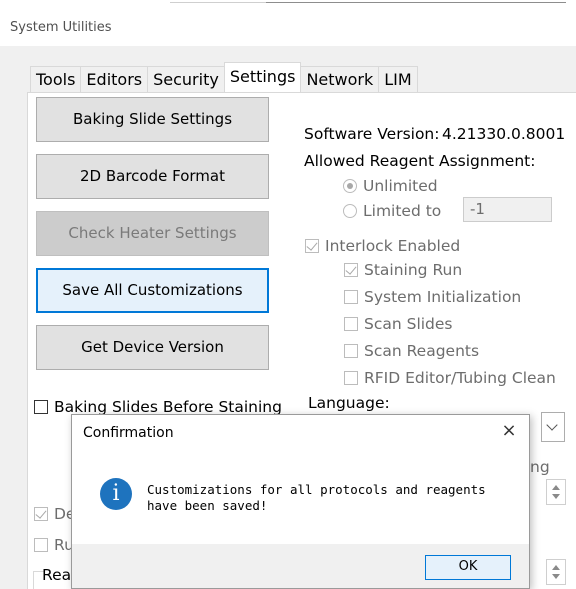 The width and height of the screenshot is (576, 589). Describe the element at coordinates (540, 467) in the screenshot. I see `partial-right-label: ng` at that location.